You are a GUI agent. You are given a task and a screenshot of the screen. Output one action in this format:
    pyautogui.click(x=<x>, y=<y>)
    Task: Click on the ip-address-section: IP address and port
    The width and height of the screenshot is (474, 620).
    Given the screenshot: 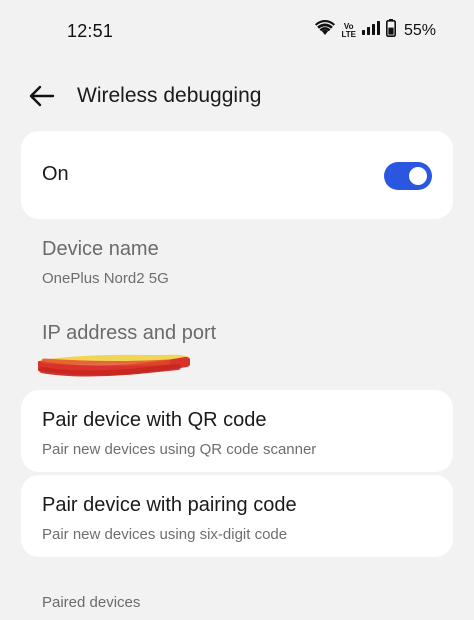 What is the action you would take?
    pyautogui.click(x=129, y=333)
    